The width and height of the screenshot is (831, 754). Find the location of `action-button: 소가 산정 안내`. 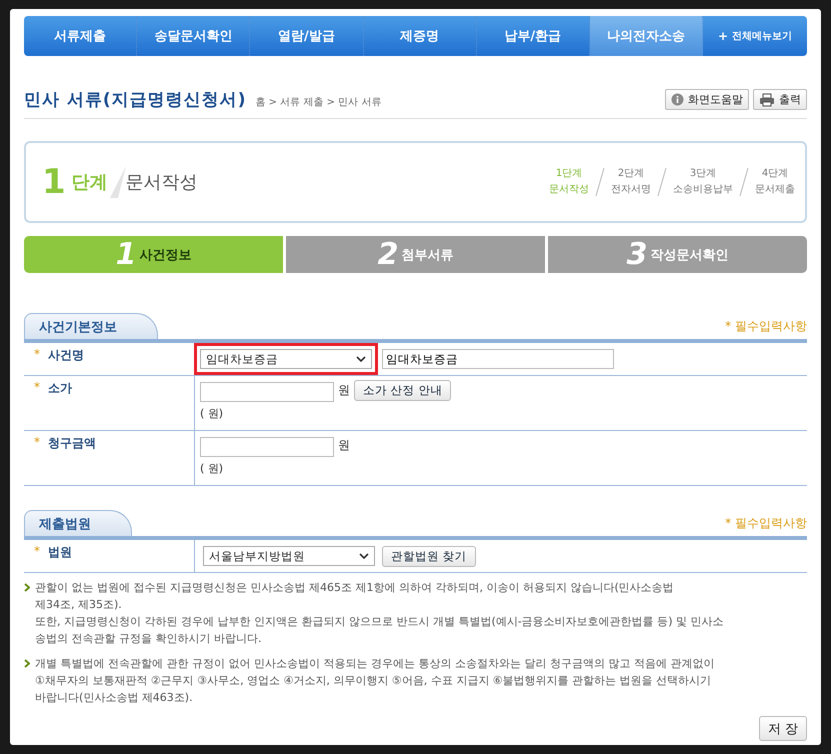

action-button: 소가 산정 안내 is located at coordinates (403, 390).